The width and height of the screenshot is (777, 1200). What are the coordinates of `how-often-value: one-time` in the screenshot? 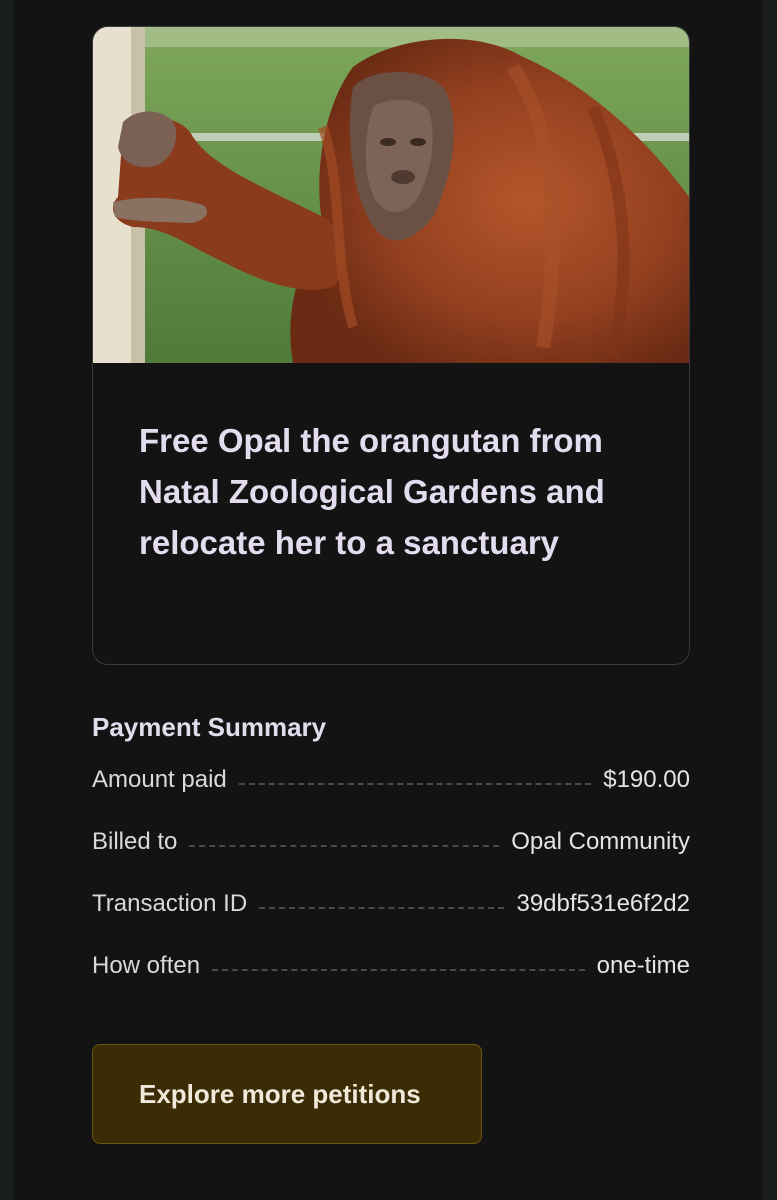 It's located at (643, 965).